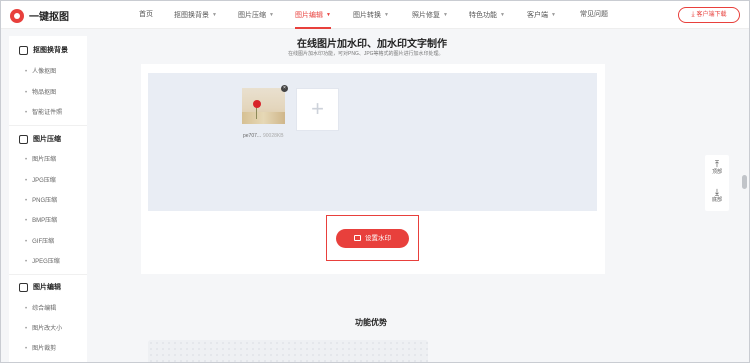 The image size is (750, 363). I want to click on set-watermark-button: 设置水印, so click(372, 238).